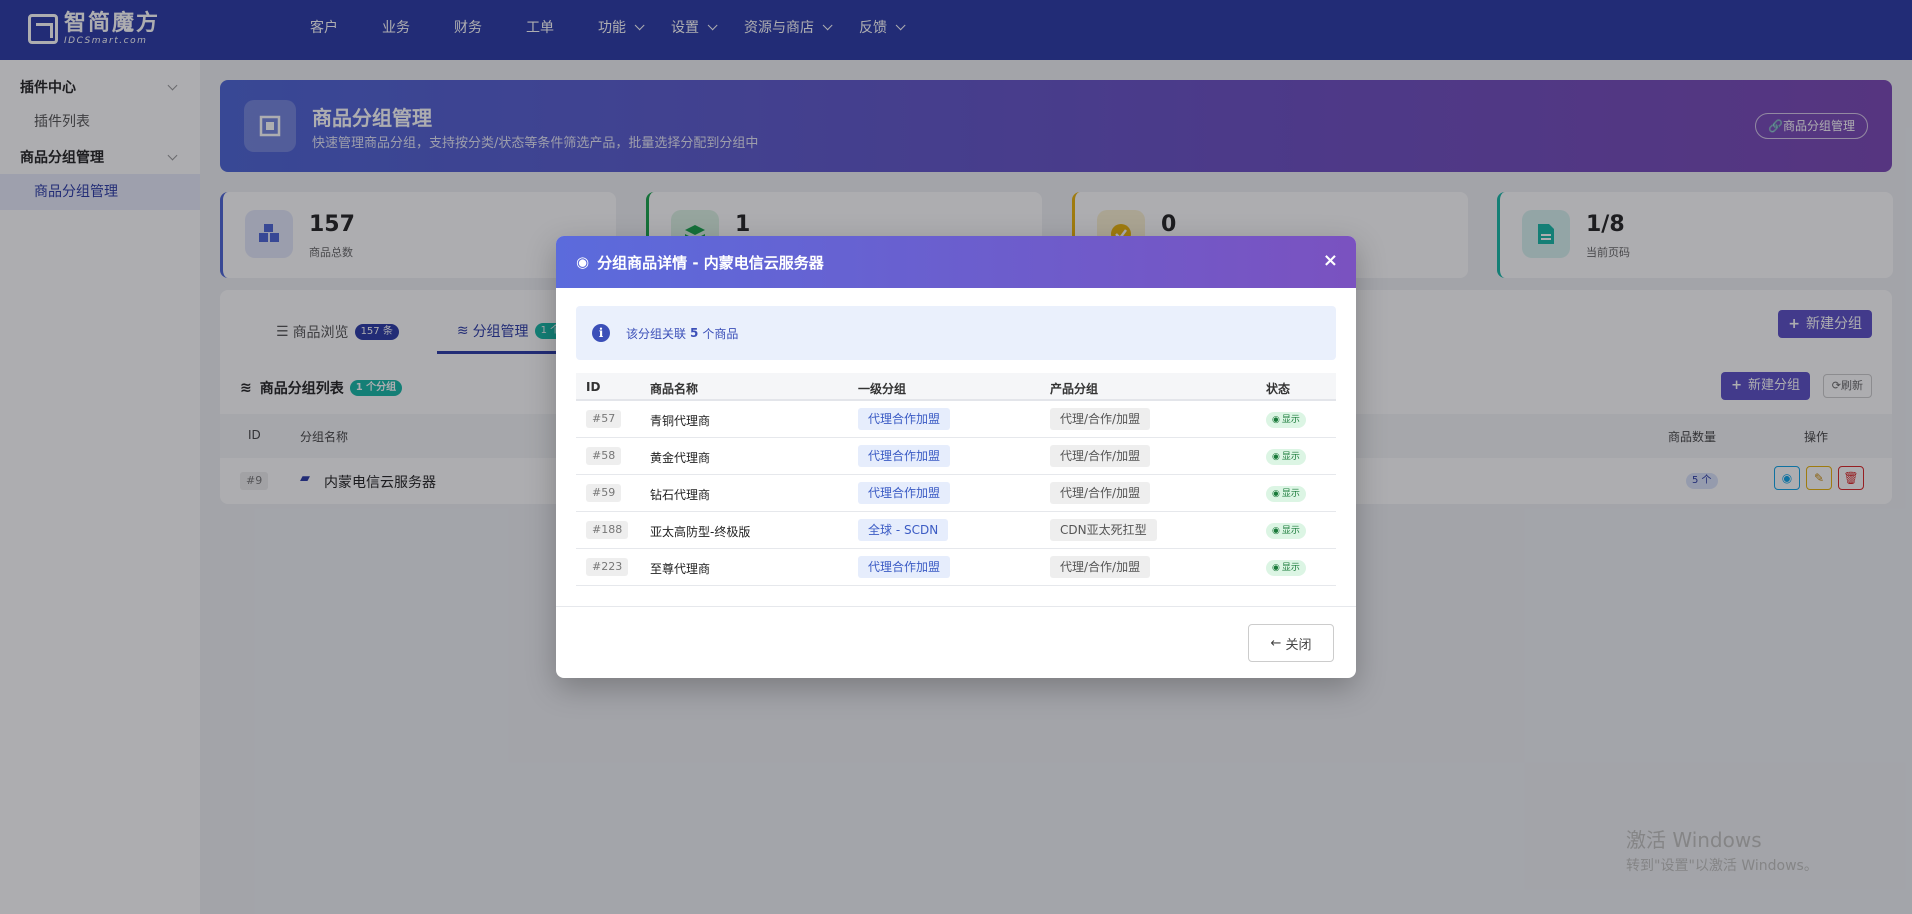 Image resolution: width=1912 pixels, height=914 pixels. Describe the element at coordinates (1276, 643) in the screenshot. I see `arrow-left-icon: ←` at that location.